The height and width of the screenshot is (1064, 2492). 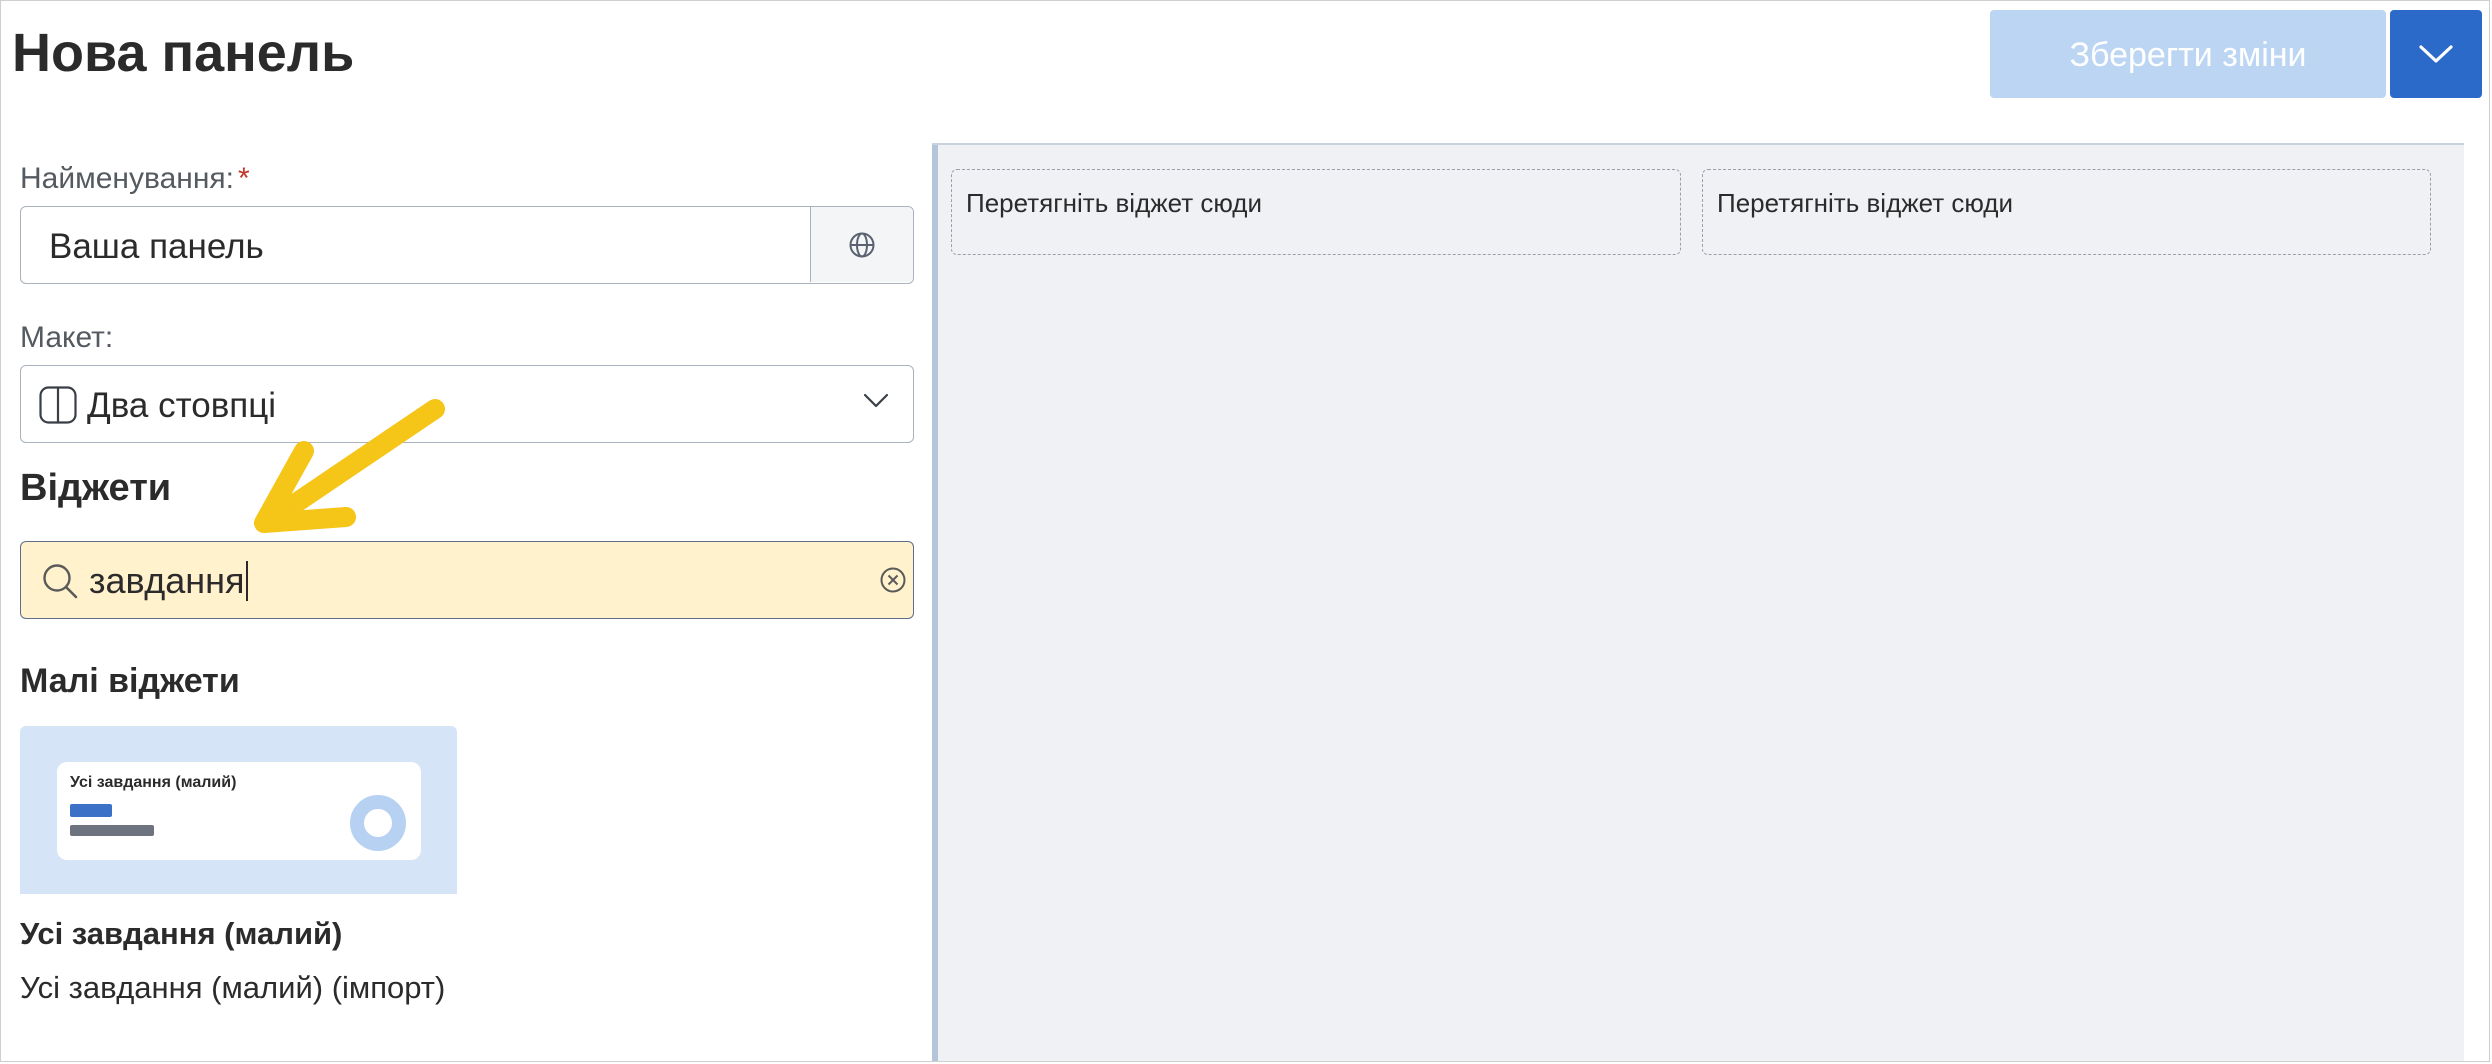 What do you see at coordinates (127, 178) in the screenshot?
I see `name-label-text: Найменування:` at bounding box center [127, 178].